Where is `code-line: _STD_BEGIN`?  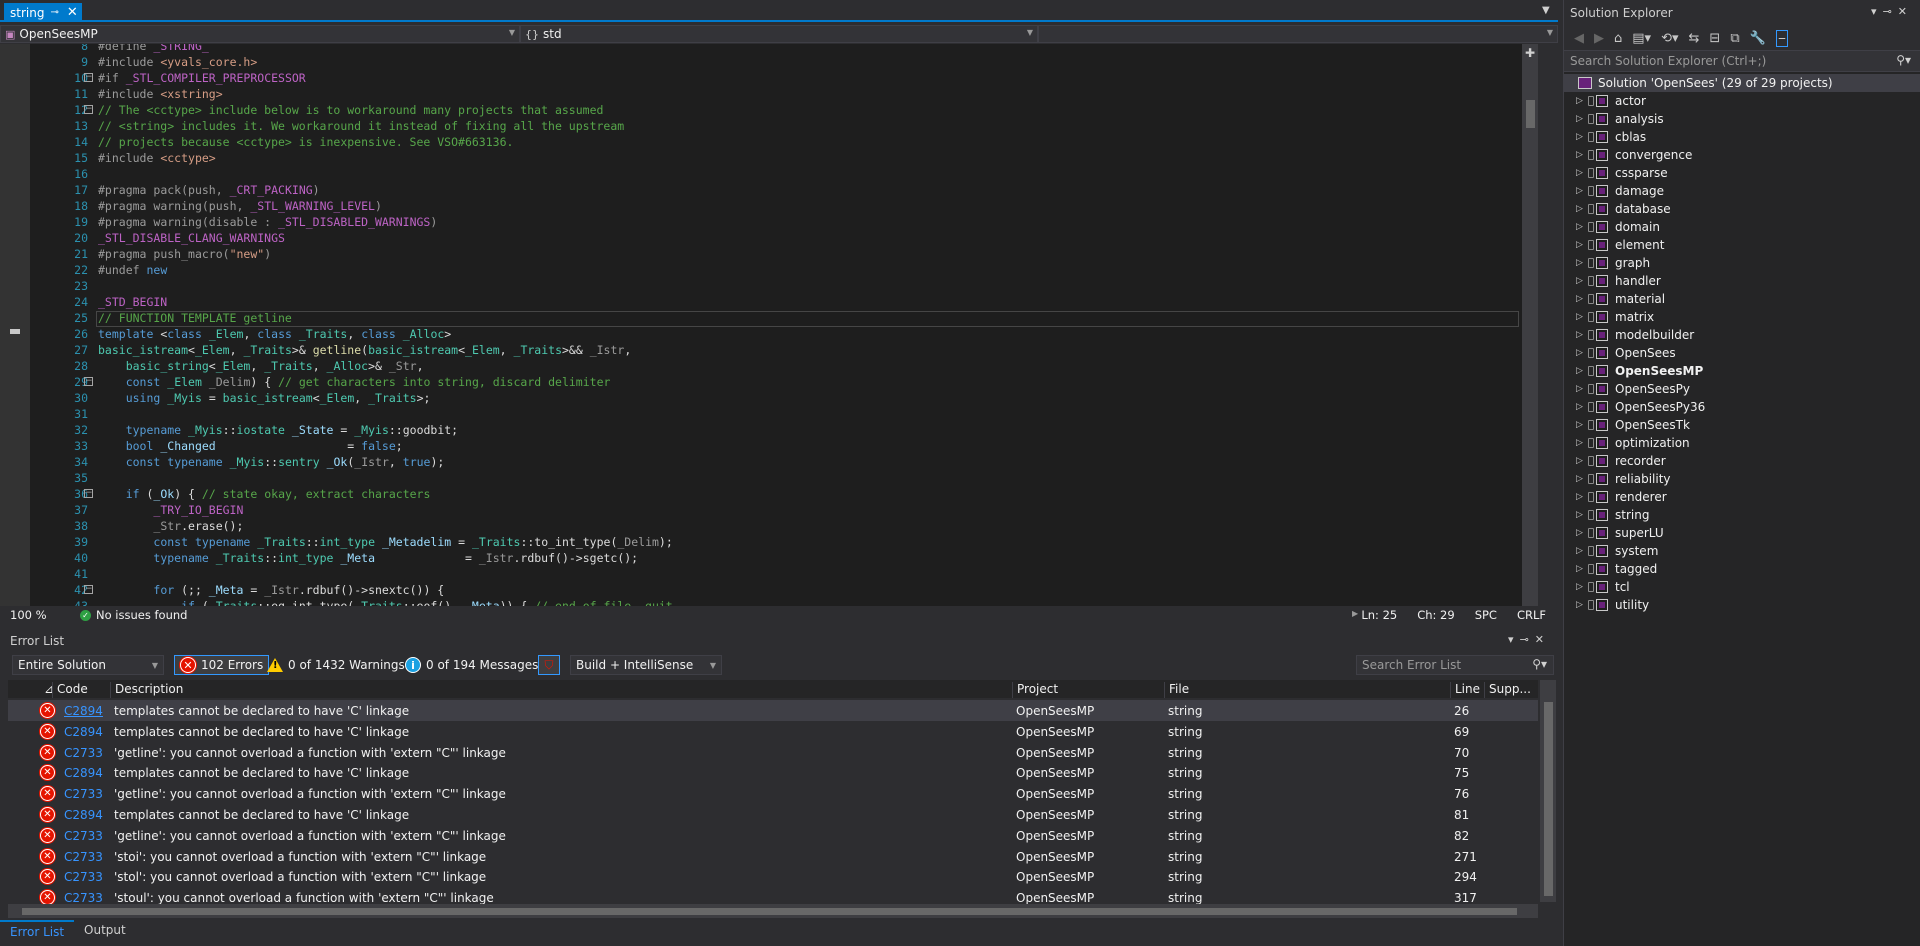 code-line: _STD_BEGIN is located at coordinates (132, 302).